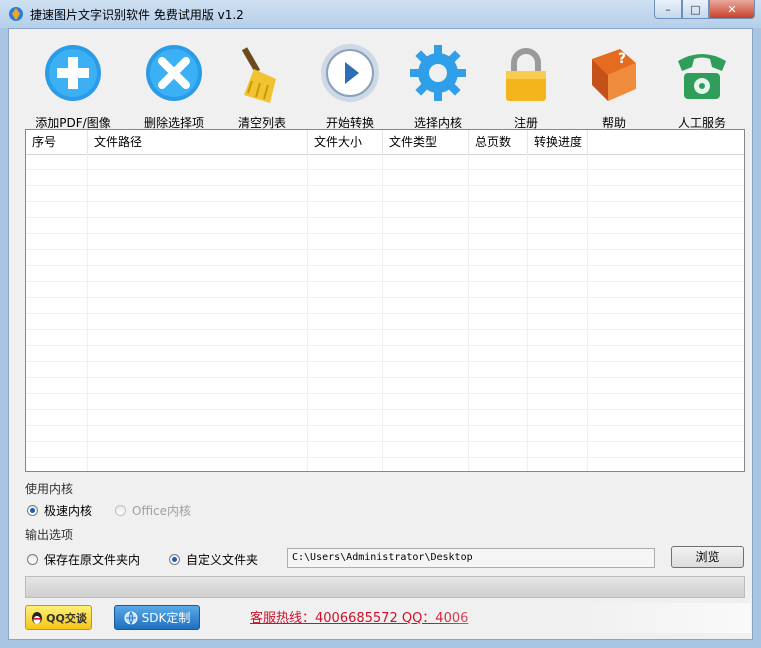  What do you see at coordinates (131, 618) in the screenshot?
I see `globe-icon` at bounding box center [131, 618].